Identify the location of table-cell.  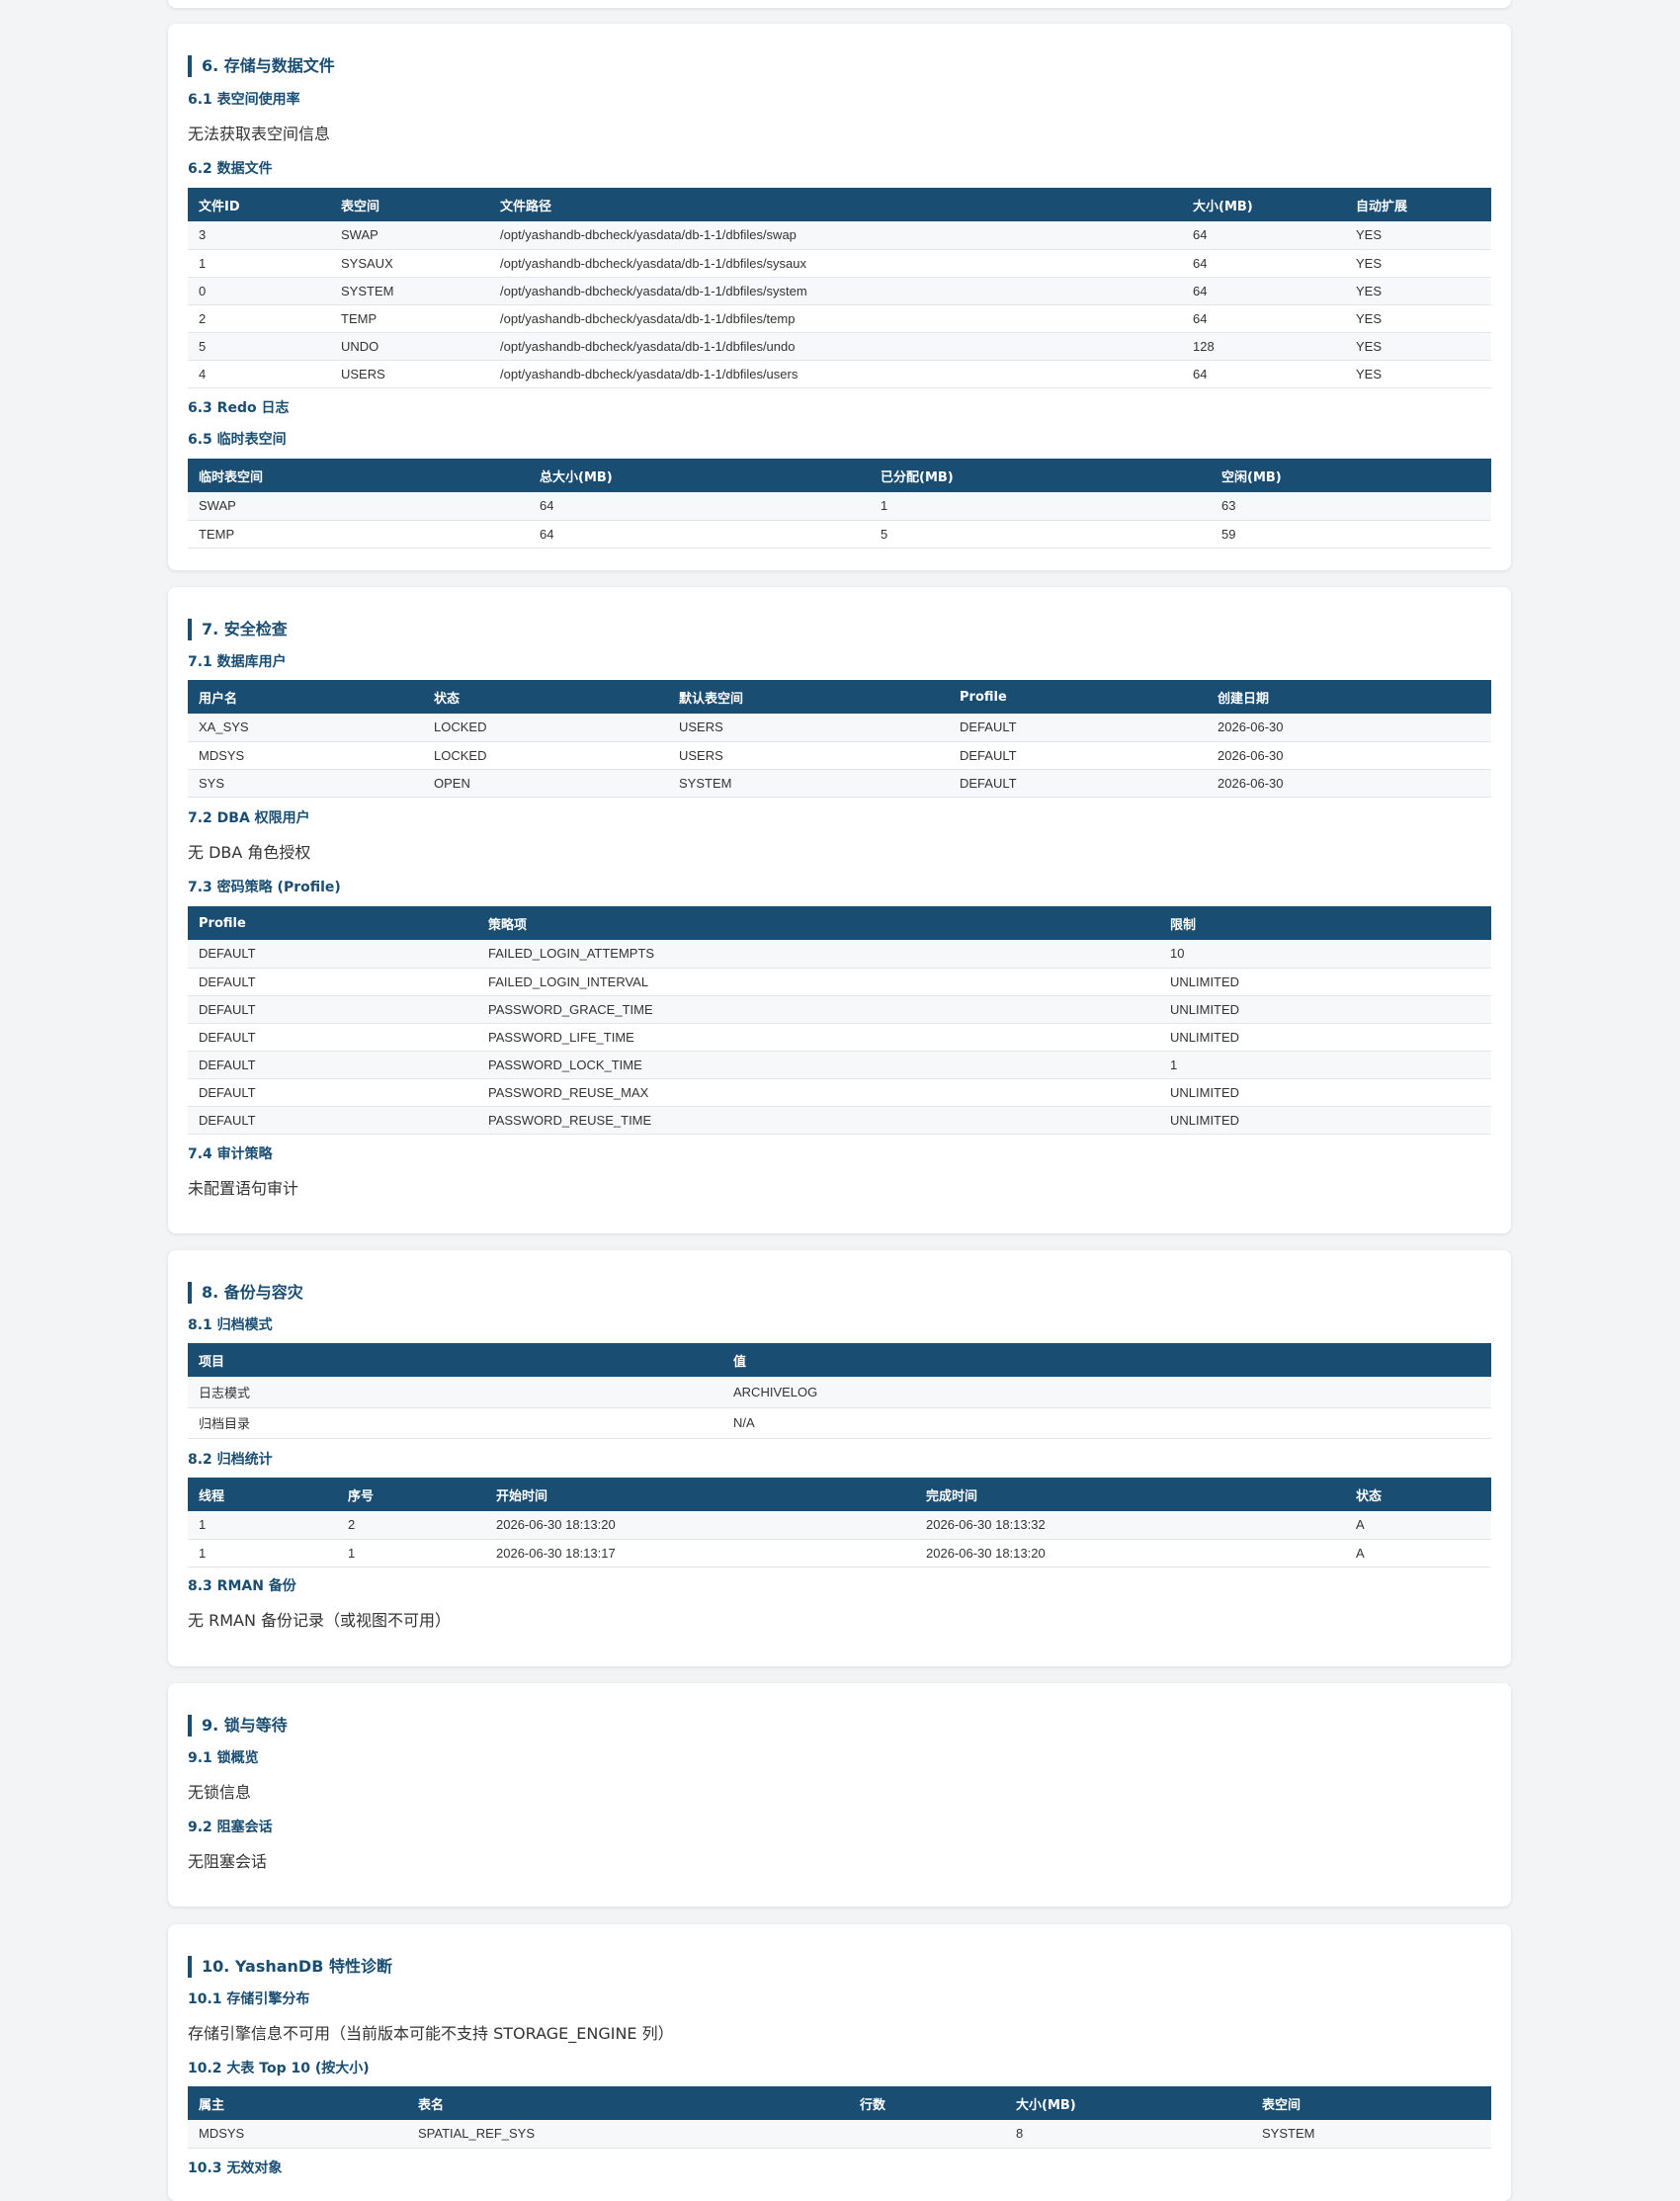
(927, 2134).